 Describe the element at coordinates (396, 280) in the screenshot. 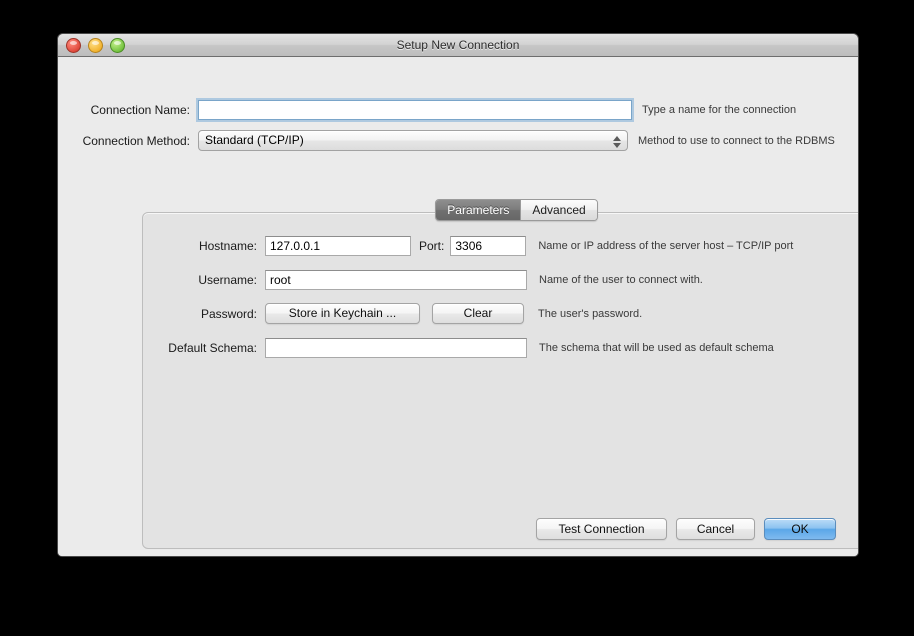

I see `username-input` at that location.